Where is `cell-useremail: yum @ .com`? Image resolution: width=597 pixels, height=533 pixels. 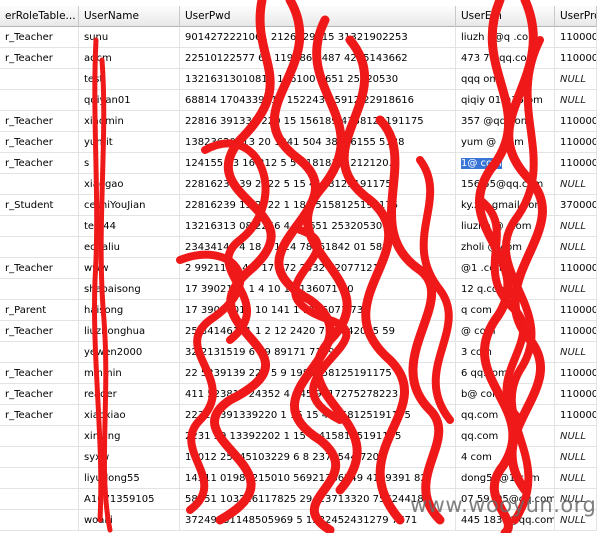
cell-useremail: yum @ .com is located at coordinates (505, 142).